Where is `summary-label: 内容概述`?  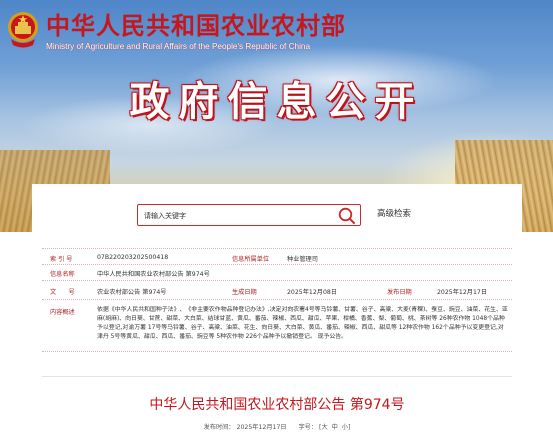 summary-label: 内容概述 is located at coordinates (62, 312).